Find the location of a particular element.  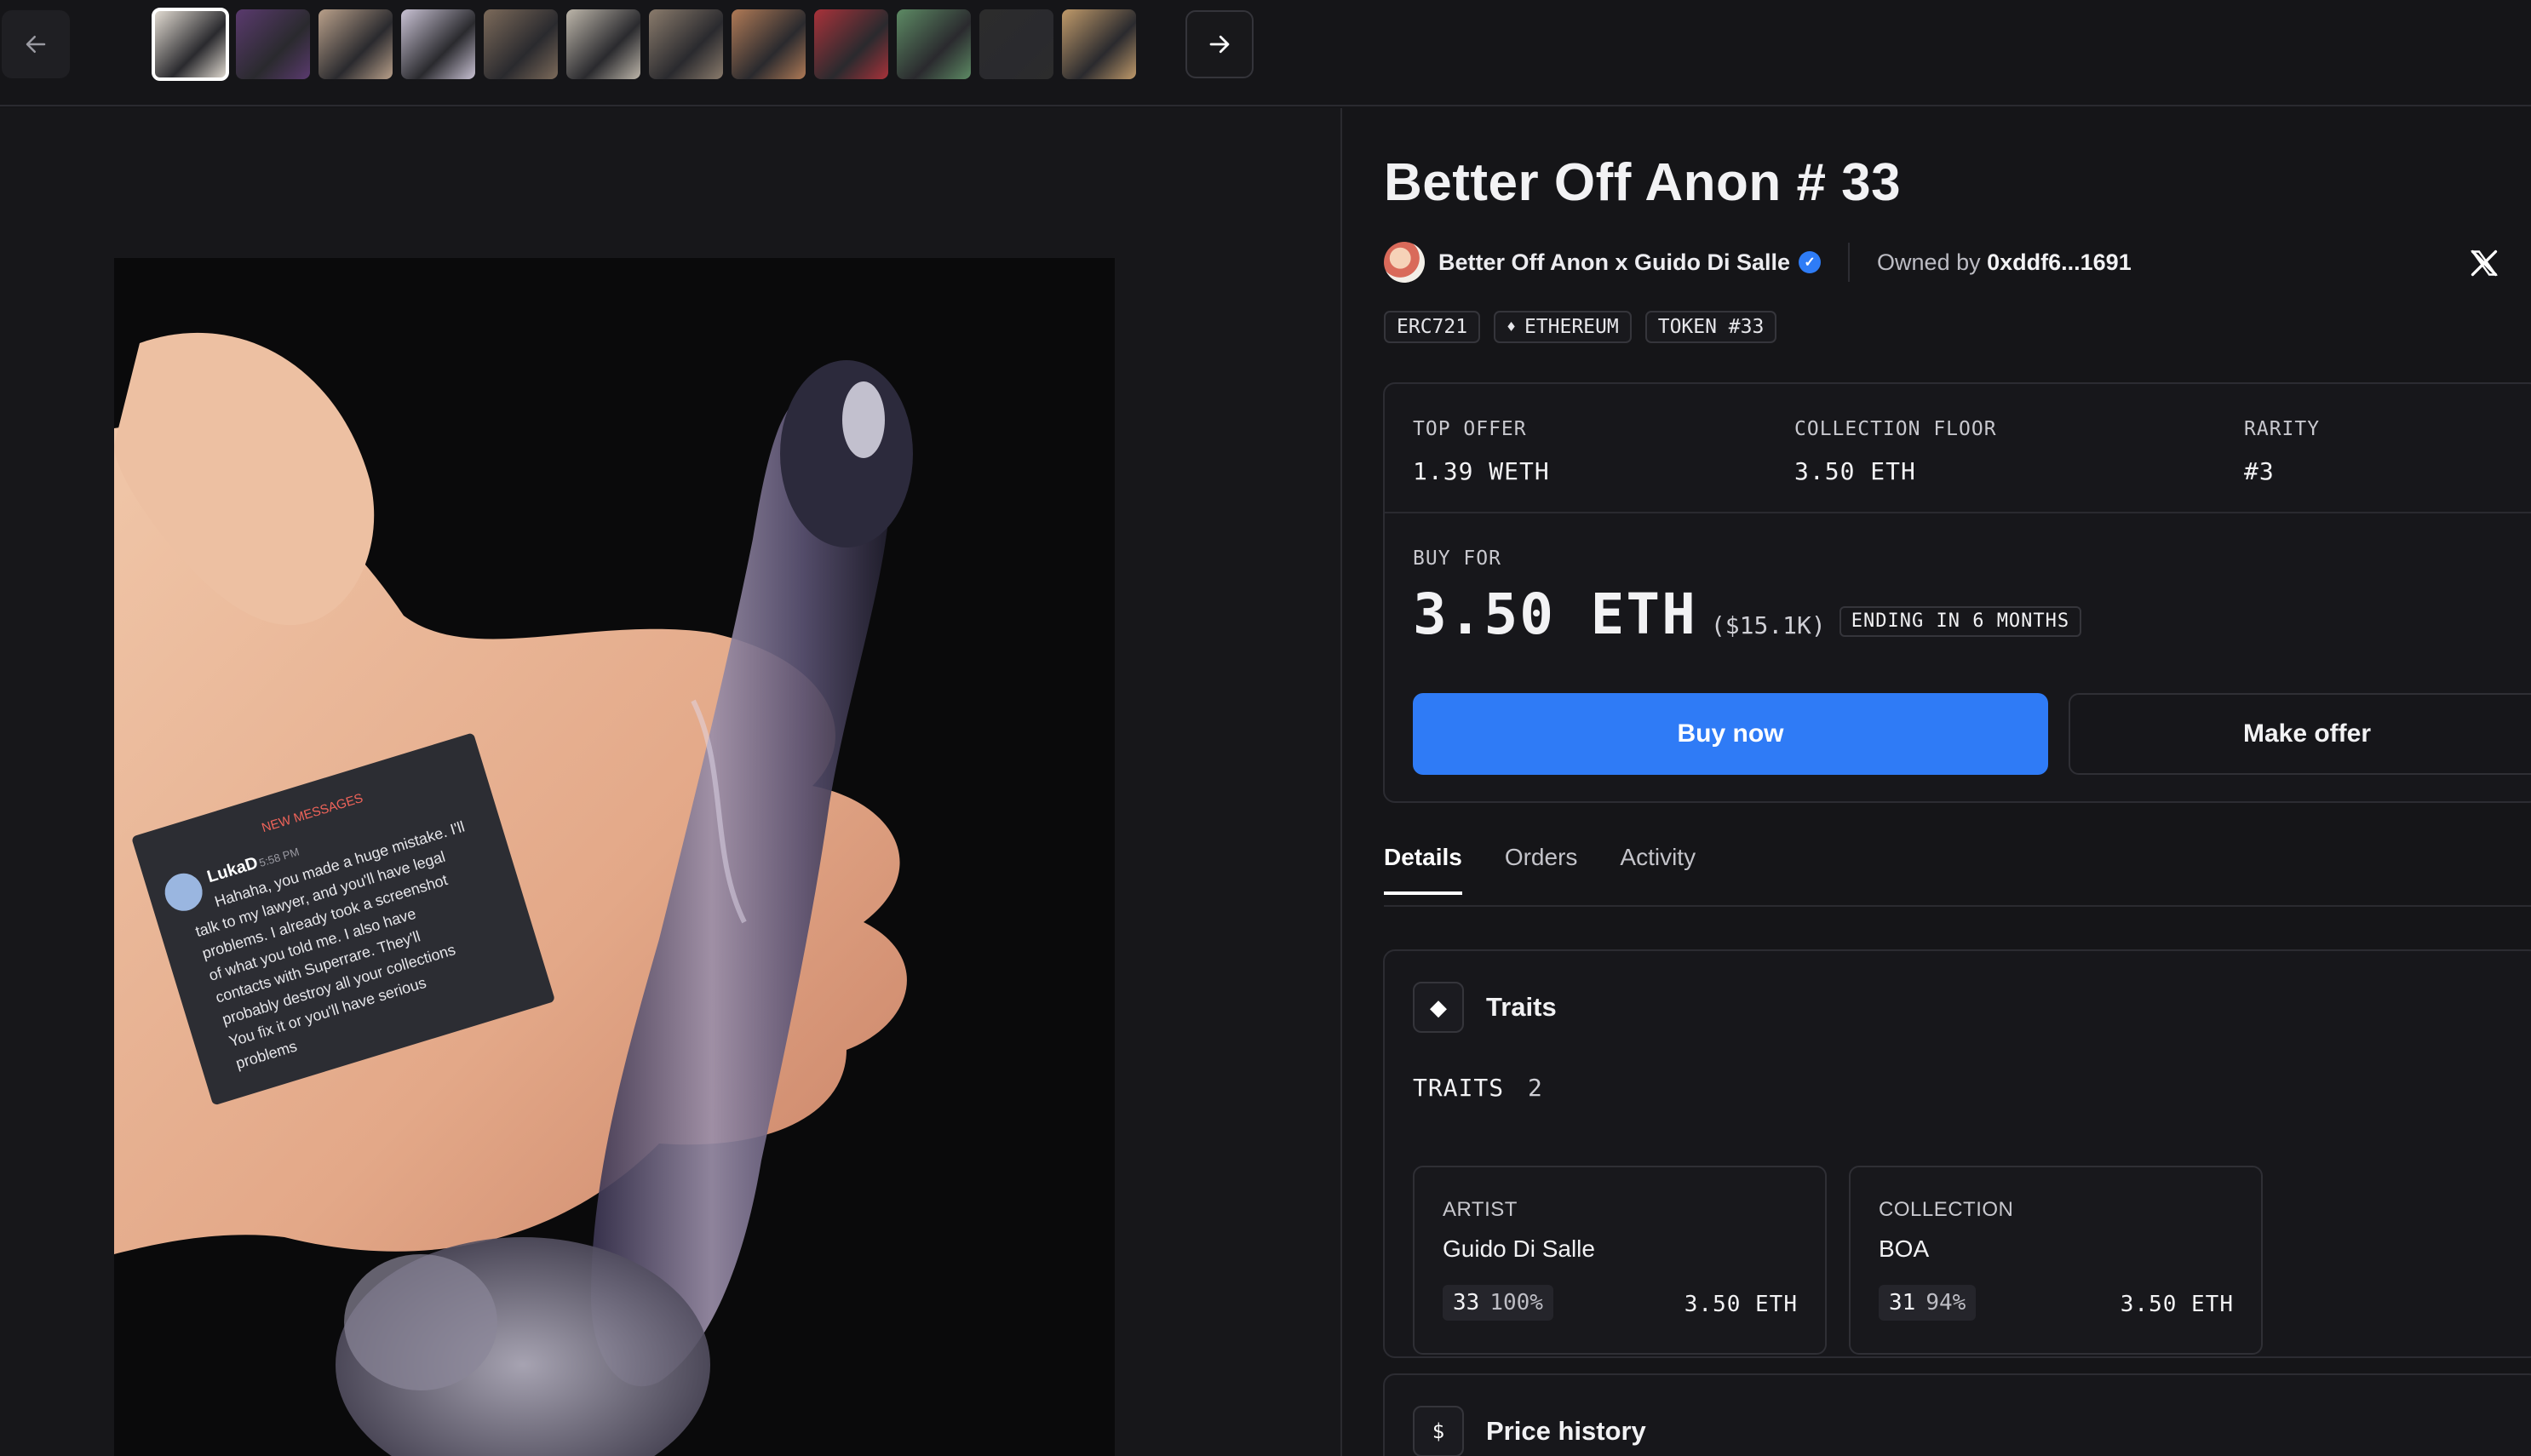

token-badges: ERC721 ♦ ETHEREUM TOKEN #33 is located at coordinates (1580, 327).